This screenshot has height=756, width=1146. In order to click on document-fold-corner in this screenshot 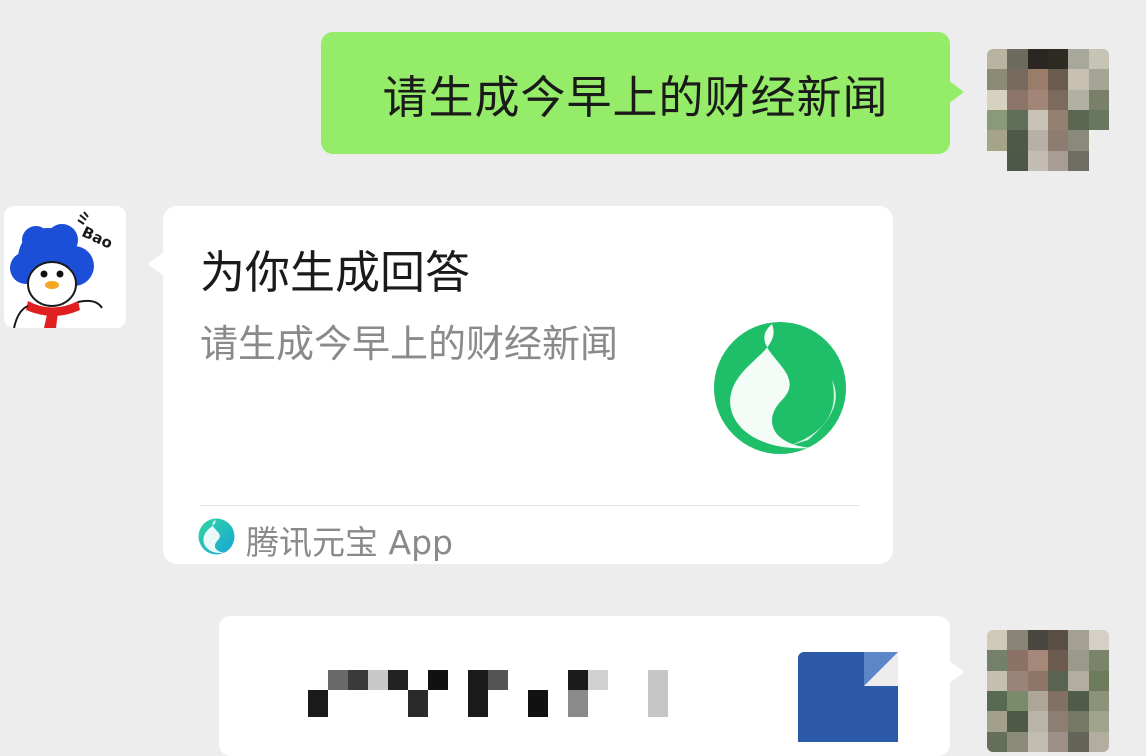, I will do `click(881, 669)`.